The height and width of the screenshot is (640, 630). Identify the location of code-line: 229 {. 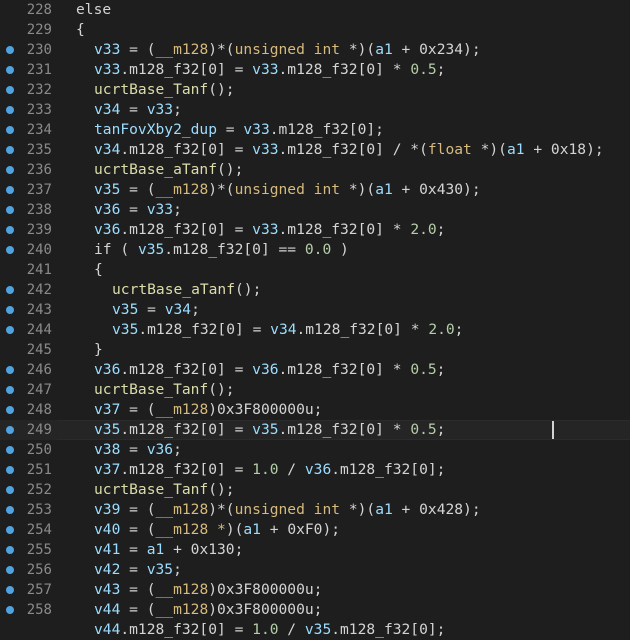
(315, 30).